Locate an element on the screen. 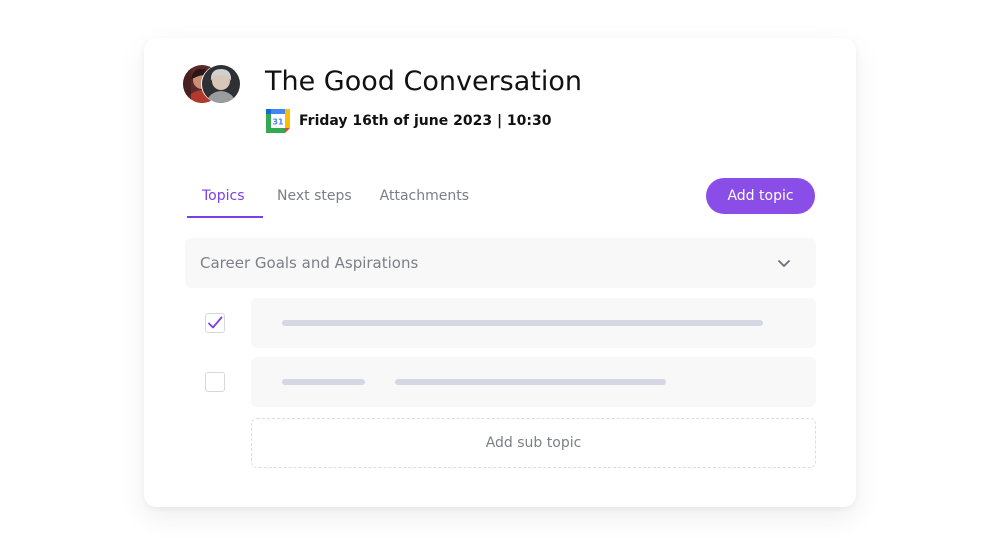  topic-accordion-header: Career Goals and Aspirations is located at coordinates (500, 263).